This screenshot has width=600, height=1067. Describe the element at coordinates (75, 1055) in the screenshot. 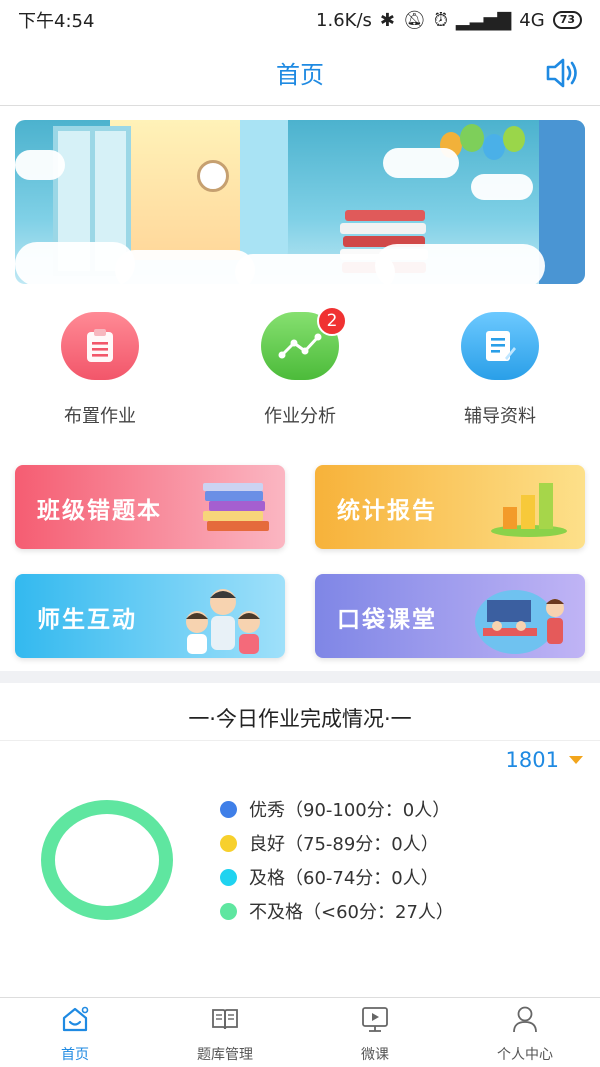

I see `tab-label: 首页` at that location.